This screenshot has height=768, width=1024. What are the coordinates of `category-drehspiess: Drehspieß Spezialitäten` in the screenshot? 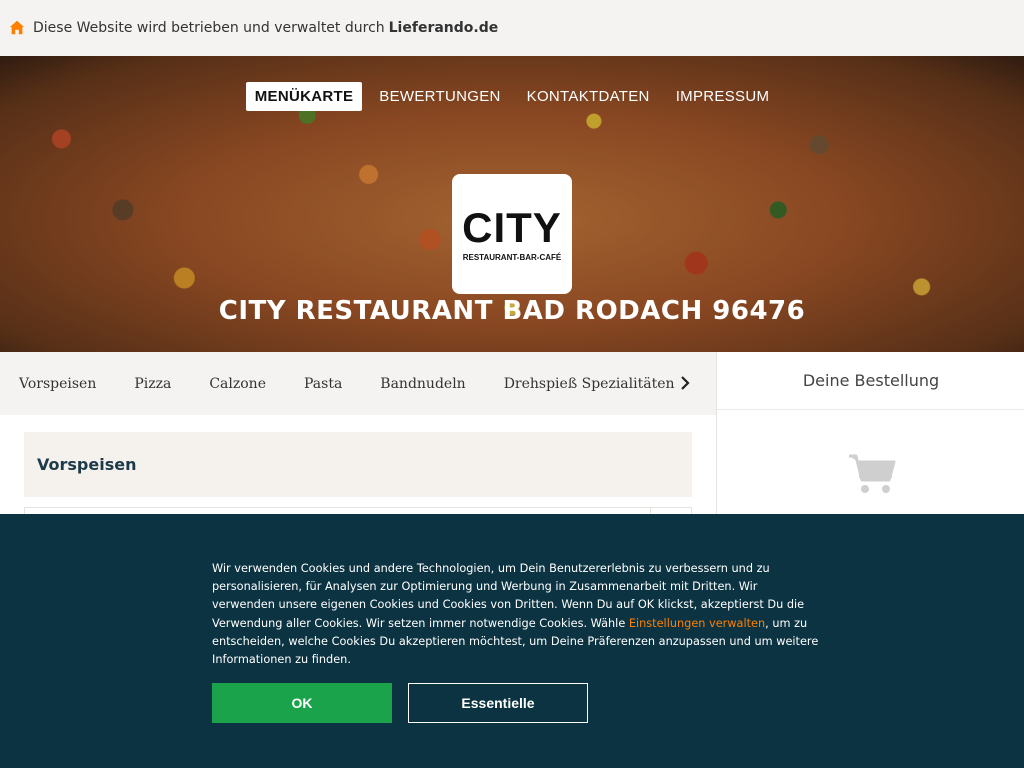 It's located at (589, 384).